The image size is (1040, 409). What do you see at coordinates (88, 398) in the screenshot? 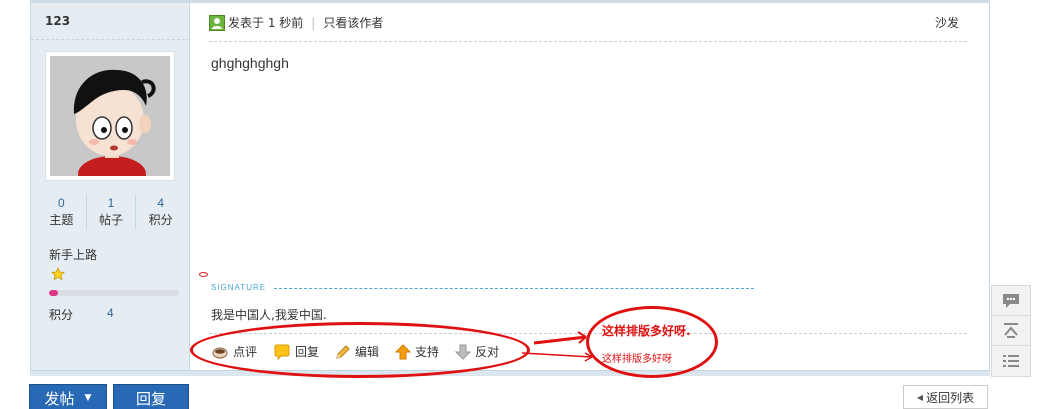
I see `chevron-down-icon: ▼` at bounding box center [88, 398].